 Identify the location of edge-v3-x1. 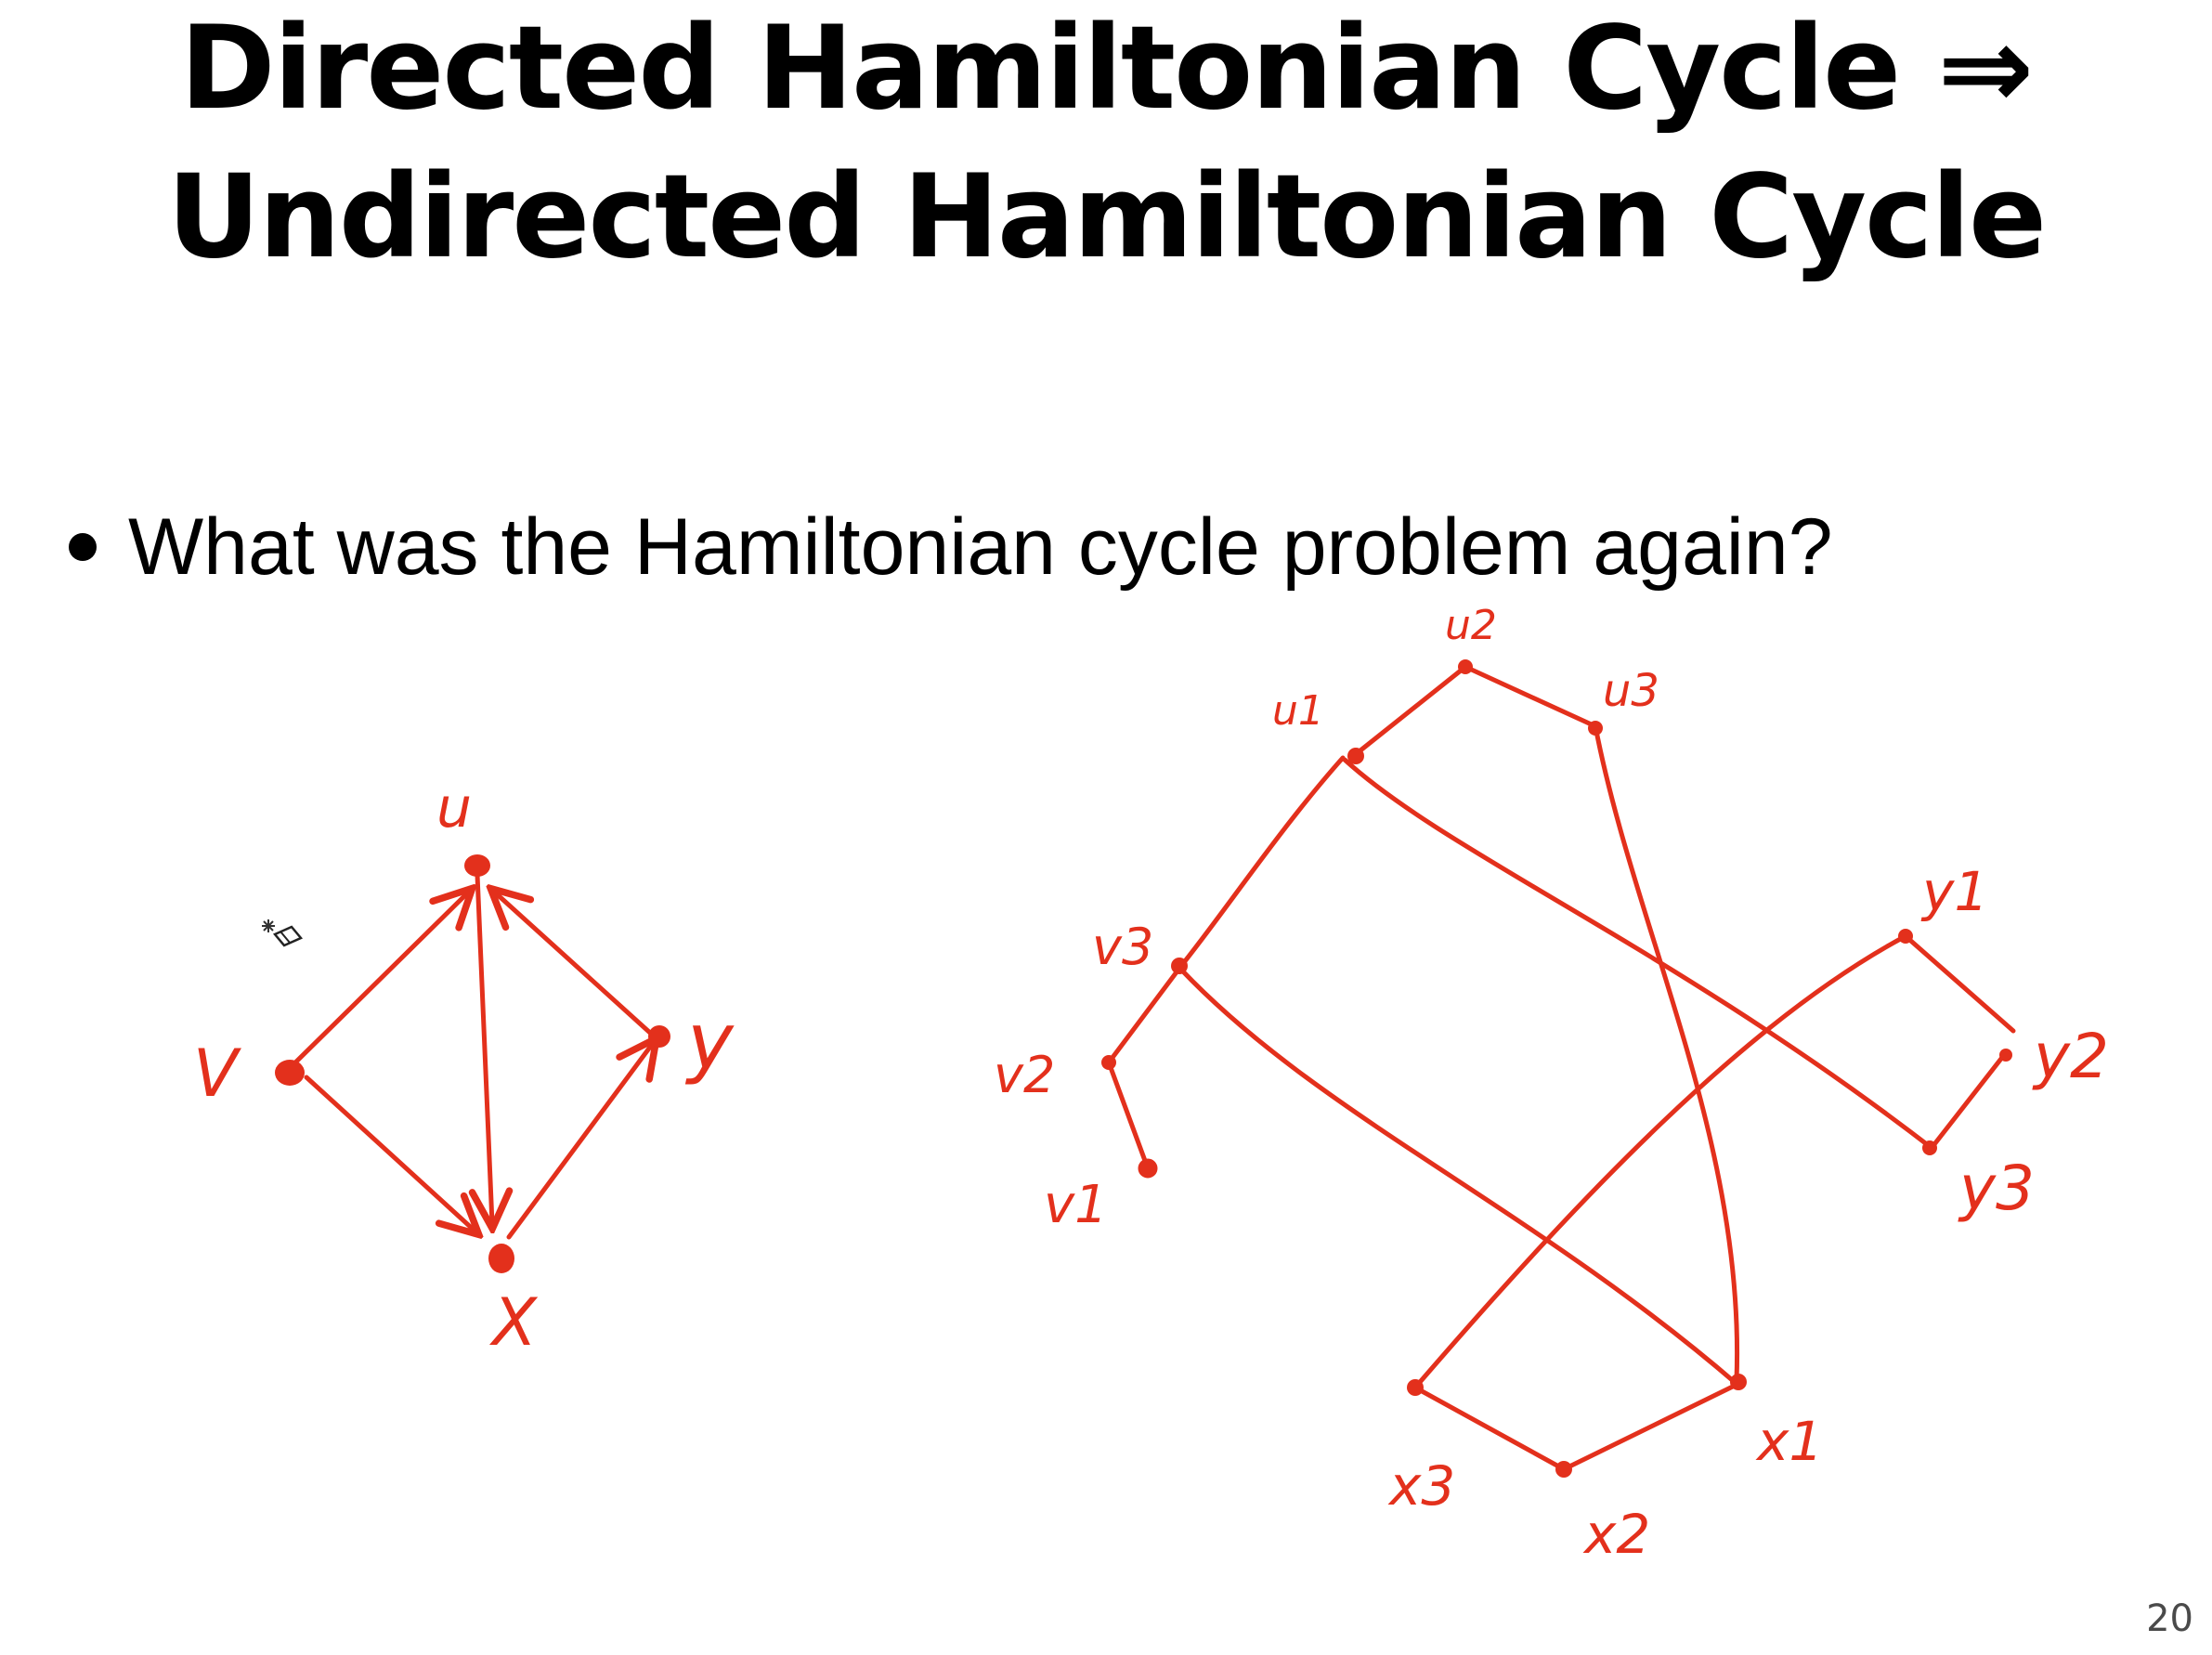
(1458, 1177).